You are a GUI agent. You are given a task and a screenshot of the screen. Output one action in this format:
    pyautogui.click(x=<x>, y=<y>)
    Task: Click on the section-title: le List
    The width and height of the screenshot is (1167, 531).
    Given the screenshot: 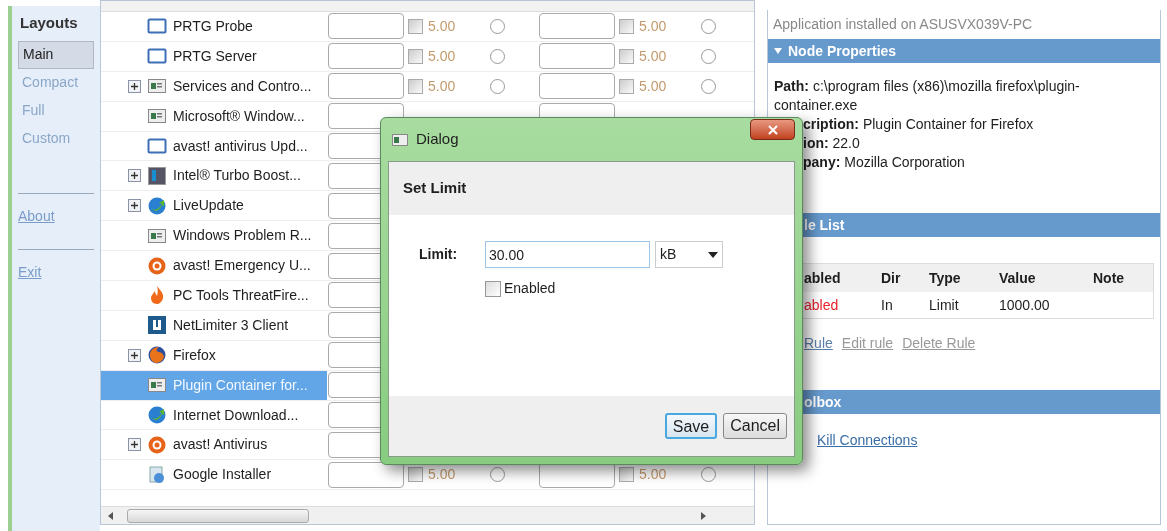 What is the action you would take?
    pyautogui.click(x=824, y=225)
    